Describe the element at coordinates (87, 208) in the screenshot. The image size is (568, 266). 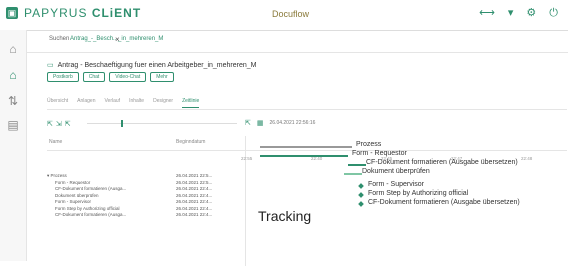
I see `task-name: Form Step by Authorizing official` at that location.